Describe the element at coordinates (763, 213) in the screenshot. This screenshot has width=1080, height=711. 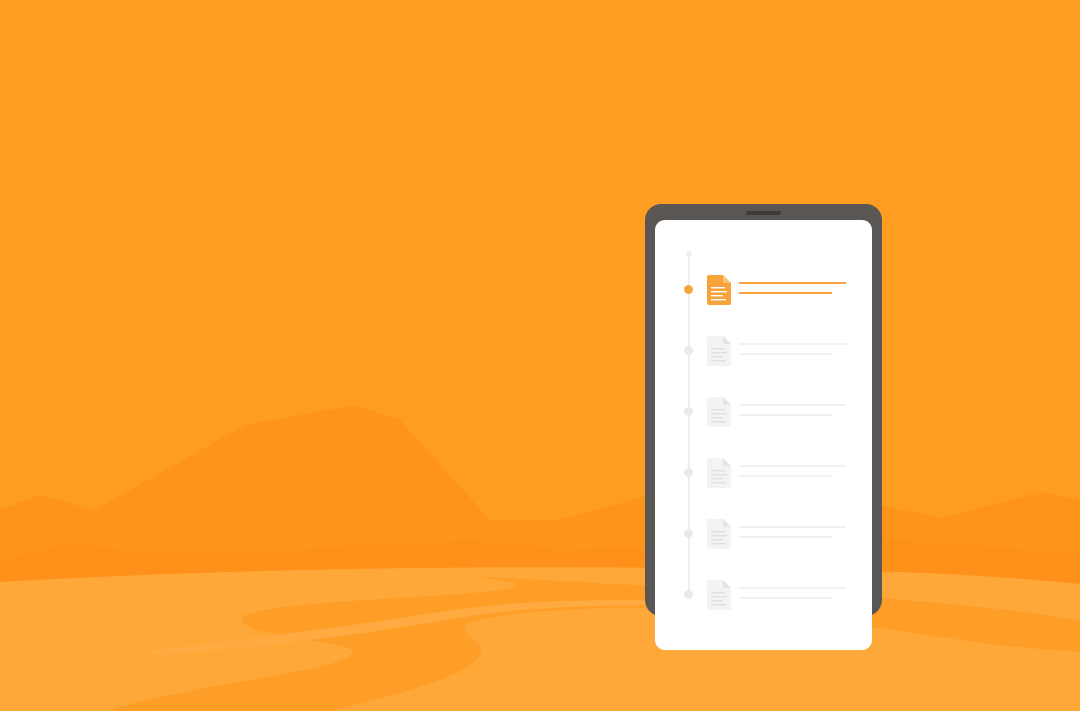
I see `phone-speaker` at that location.